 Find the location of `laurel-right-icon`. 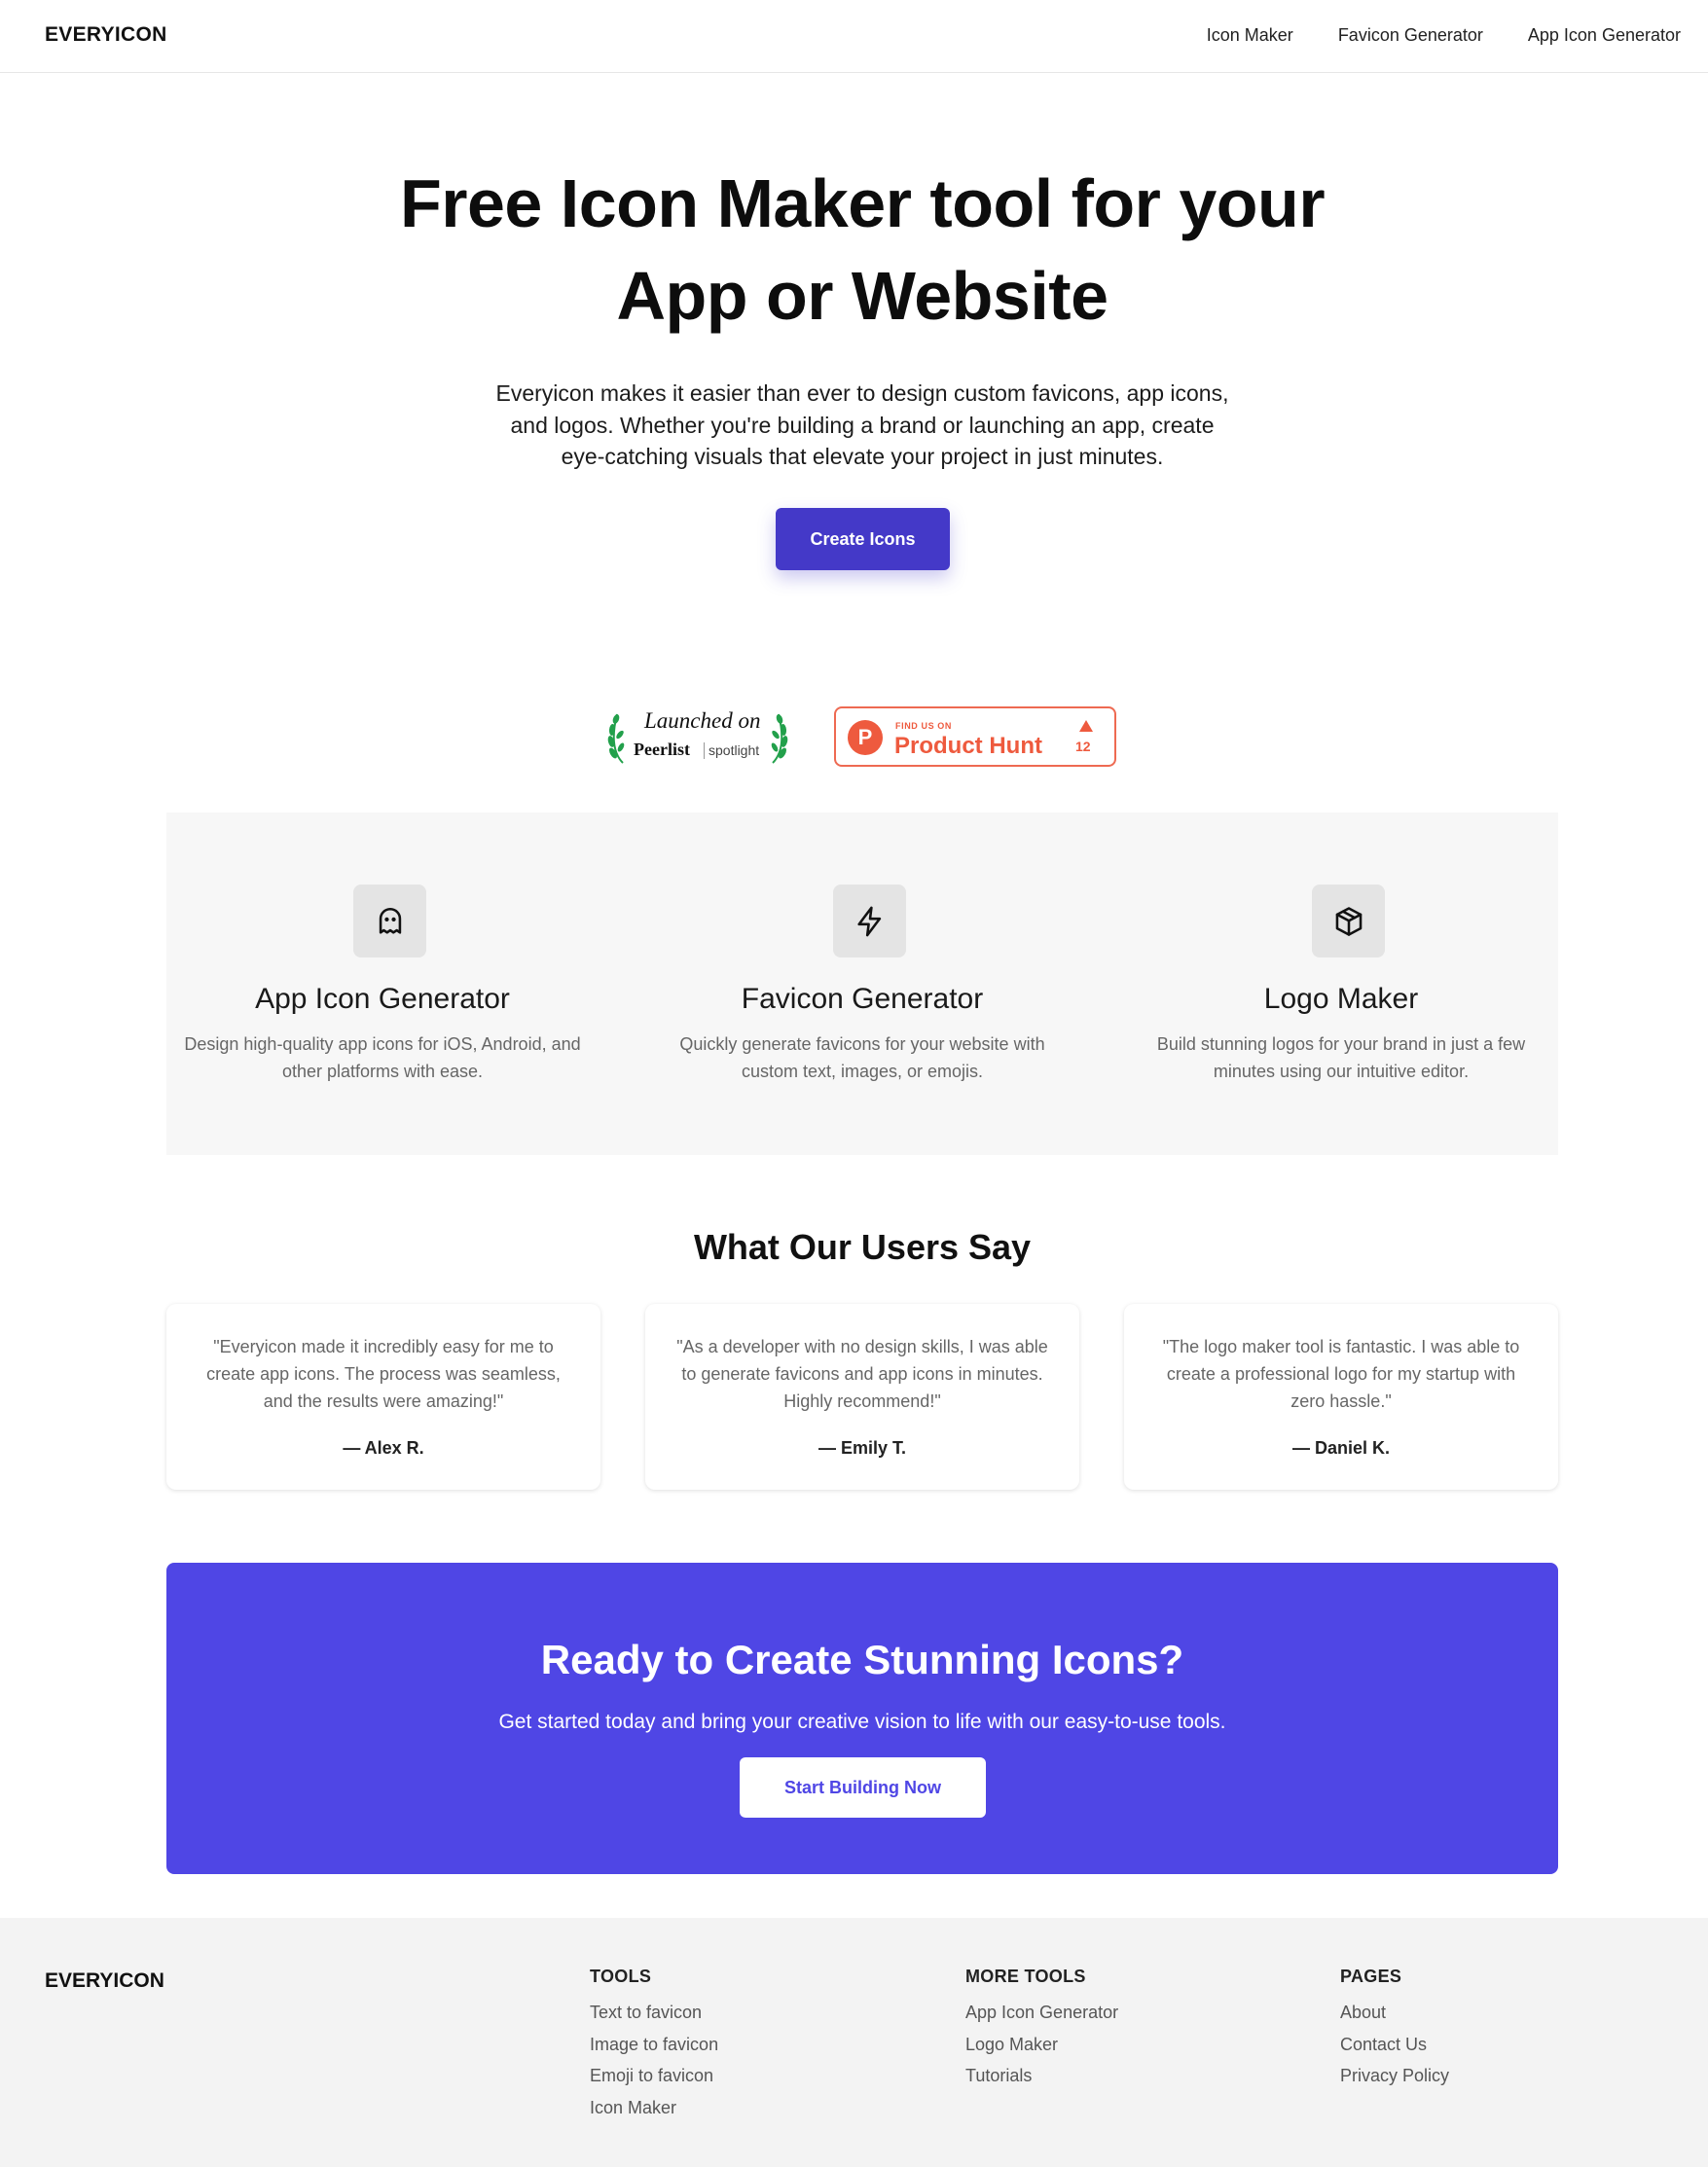

laurel-right-icon is located at coordinates (779, 738).